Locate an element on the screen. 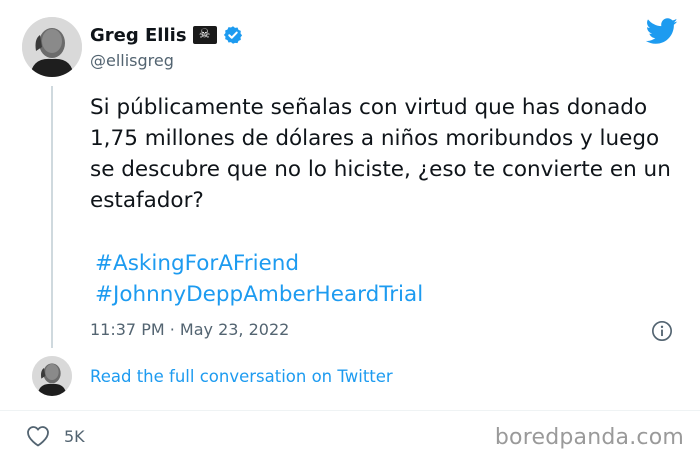 This screenshot has height=461, width=700. info-icon is located at coordinates (662, 331).